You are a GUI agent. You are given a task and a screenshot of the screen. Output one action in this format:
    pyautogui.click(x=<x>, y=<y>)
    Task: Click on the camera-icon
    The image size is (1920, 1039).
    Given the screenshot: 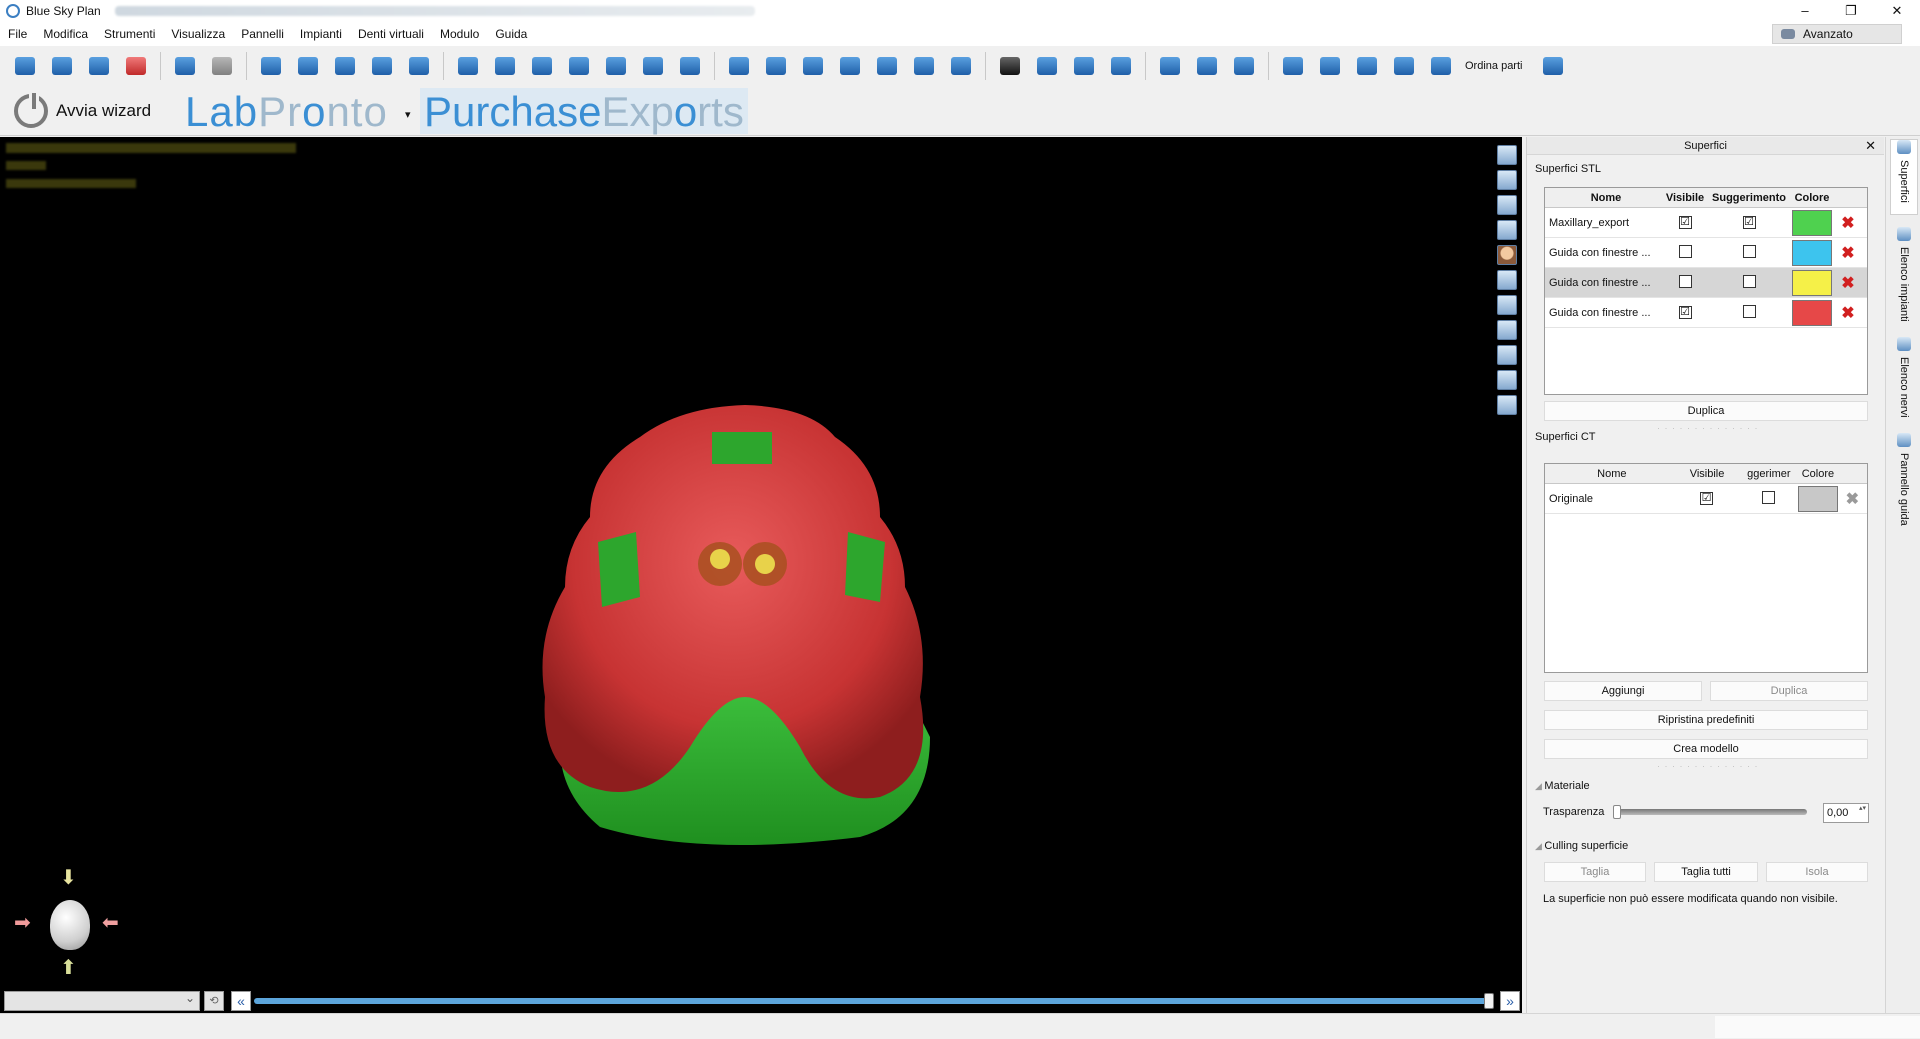 What is the action you would take?
    pyautogui.click(x=1507, y=405)
    